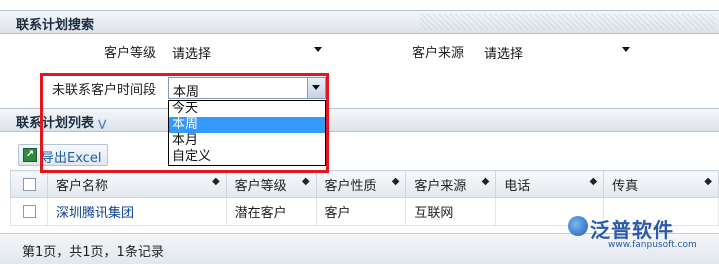  Describe the element at coordinates (260, 186) in the screenshot. I see `column-label: 客户等级` at that location.